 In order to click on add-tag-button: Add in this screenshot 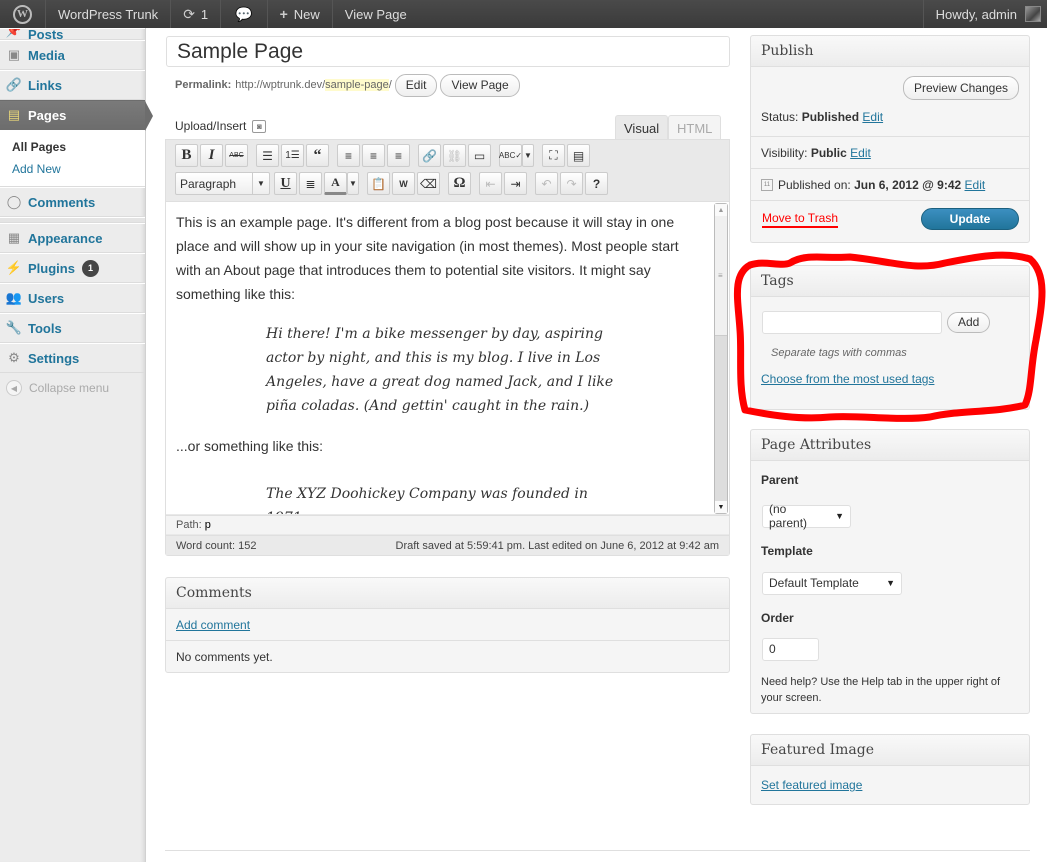, I will do `click(969, 322)`.